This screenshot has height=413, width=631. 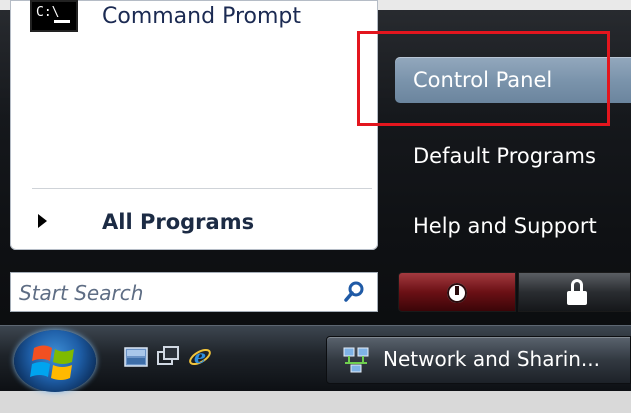 I want to click on cmd-icon-text: C:\, so click(x=48, y=12).